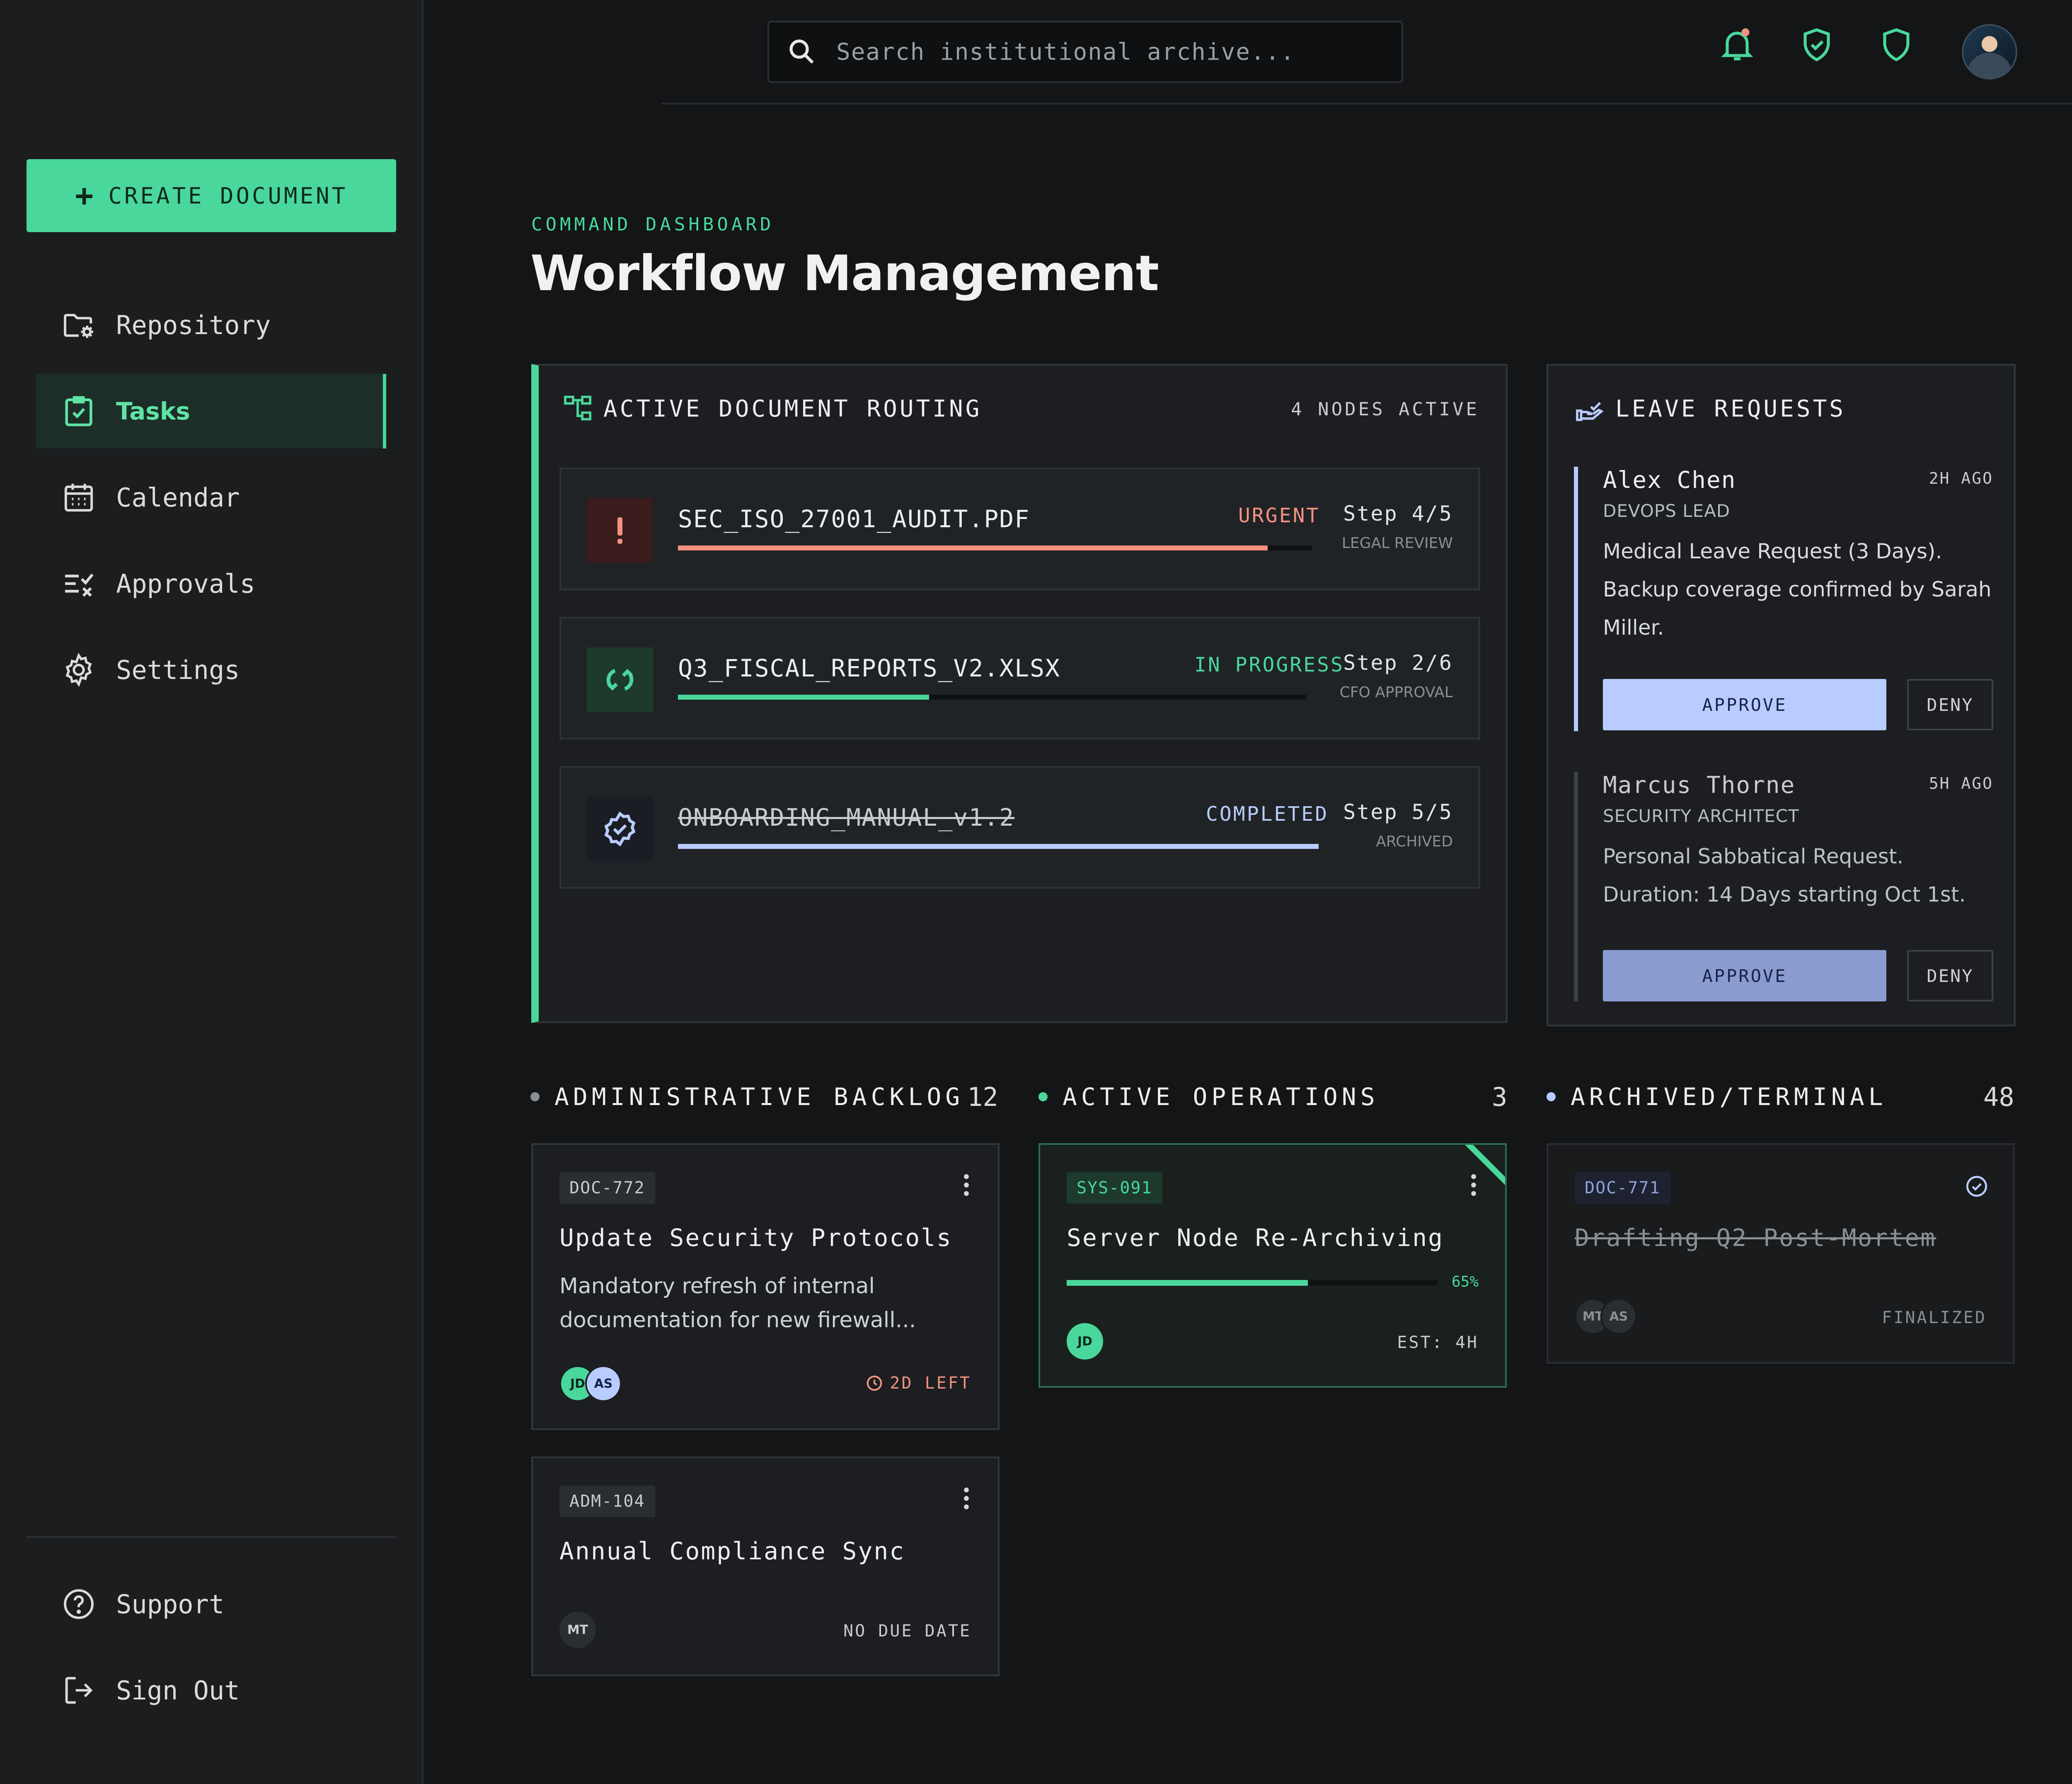 The width and height of the screenshot is (2072, 1784). I want to click on card-progress-track, so click(1252, 1283).